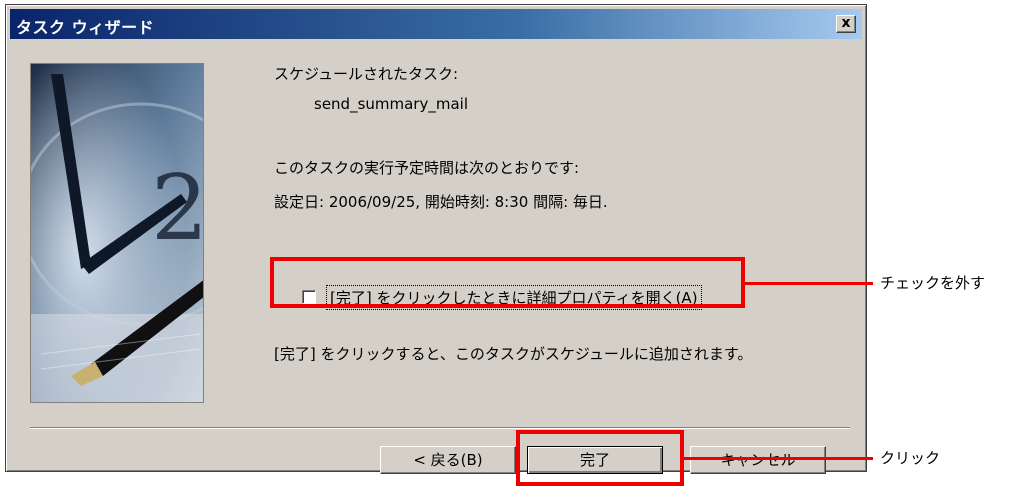 The width and height of the screenshot is (1025, 498). I want to click on click-annotation: クリック, so click(910, 458).